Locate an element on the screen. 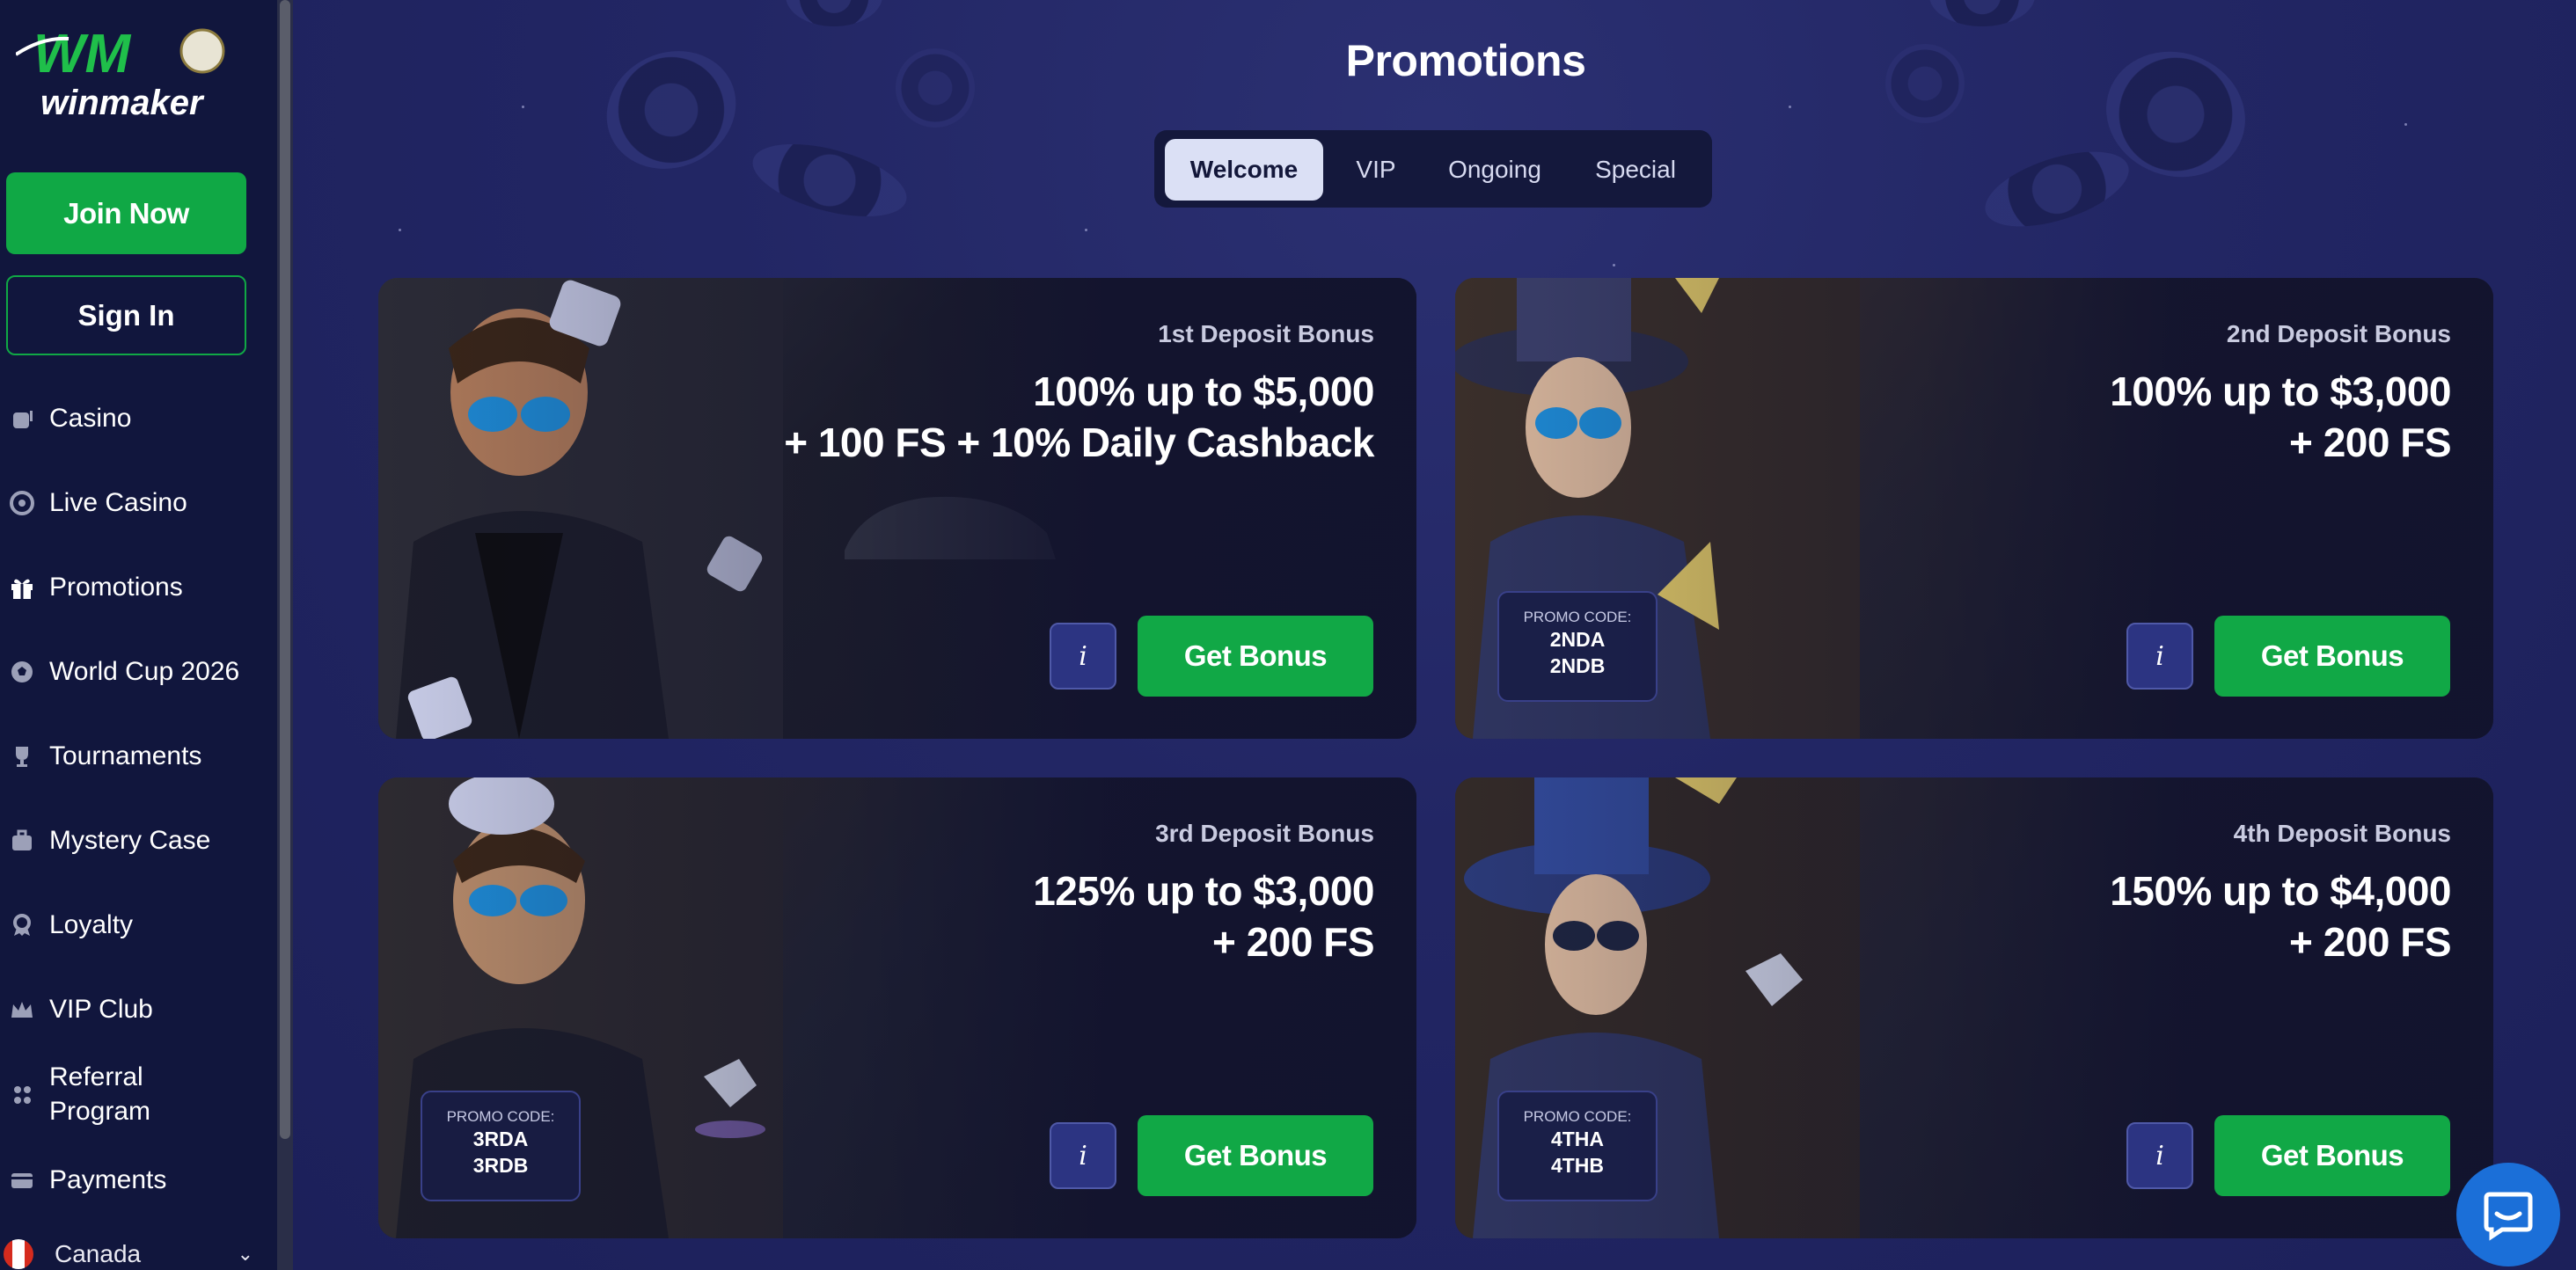 Image resolution: width=2576 pixels, height=1270 pixels. sidebar-item-label: Loyalty is located at coordinates (91, 925).